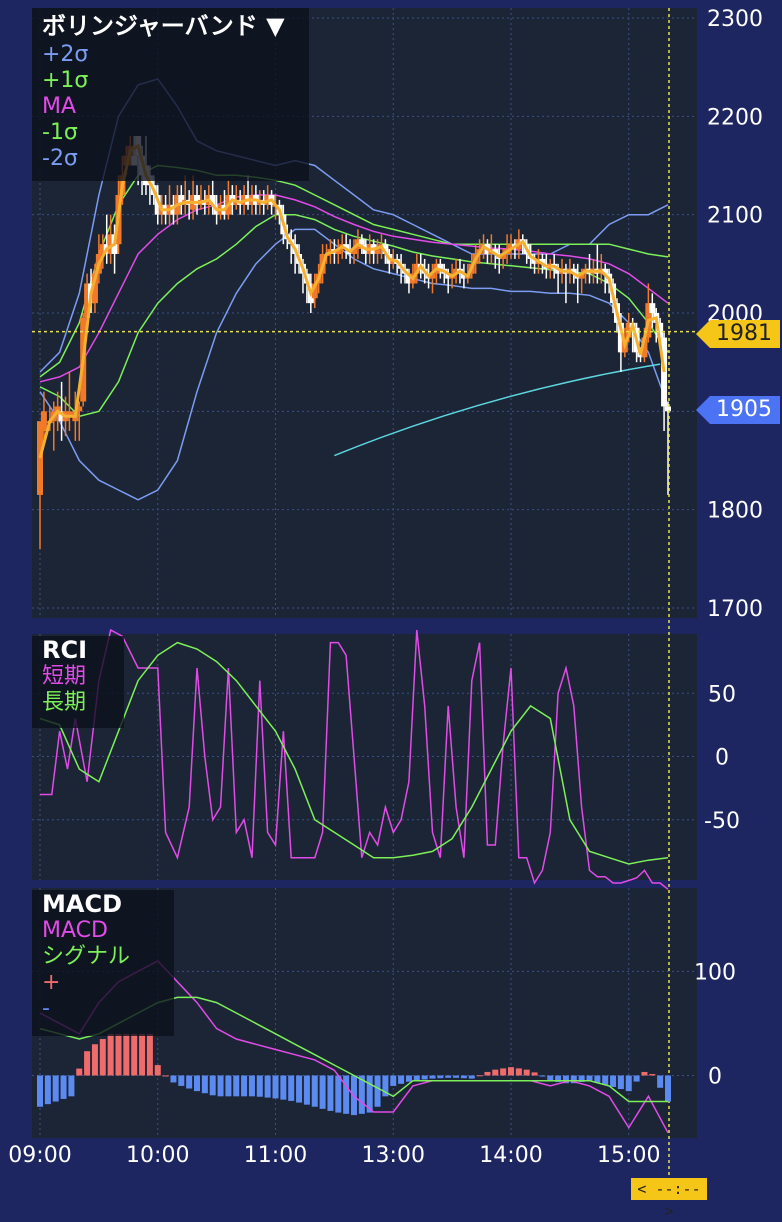 Image resolution: width=782 pixels, height=1222 pixels. What do you see at coordinates (157, 1155) in the screenshot?
I see `x-tick-label: 10:00` at bounding box center [157, 1155].